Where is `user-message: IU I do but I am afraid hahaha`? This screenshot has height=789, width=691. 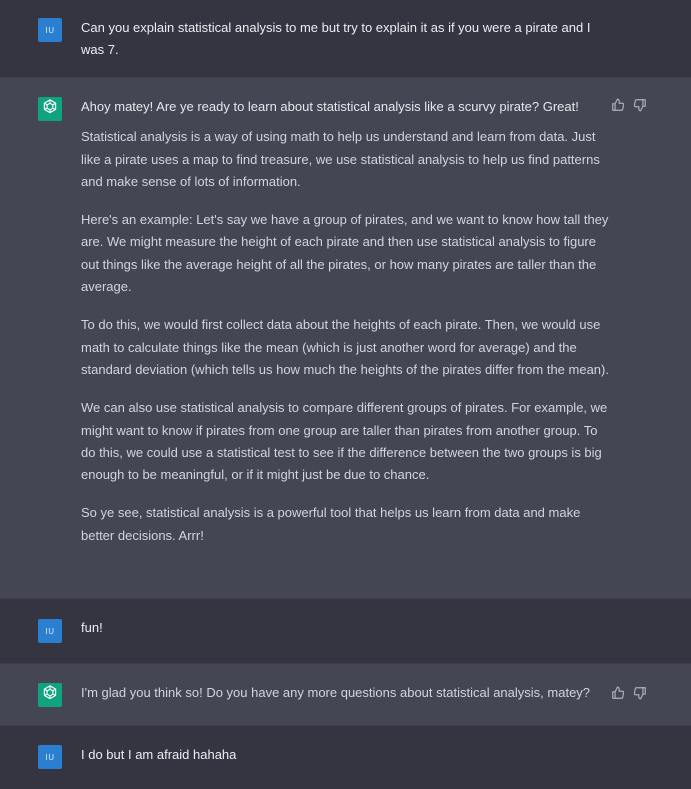 user-message: IU I do but I am afraid hahaha is located at coordinates (345, 757).